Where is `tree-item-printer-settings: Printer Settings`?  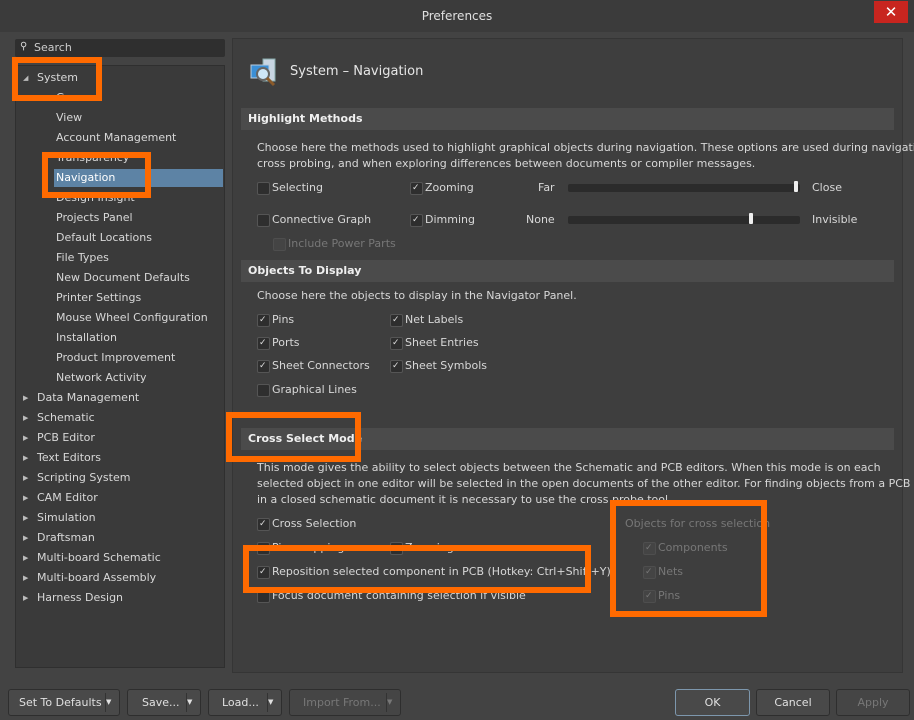 tree-item-printer-settings: Printer Settings is located at coordinates (97, 298).